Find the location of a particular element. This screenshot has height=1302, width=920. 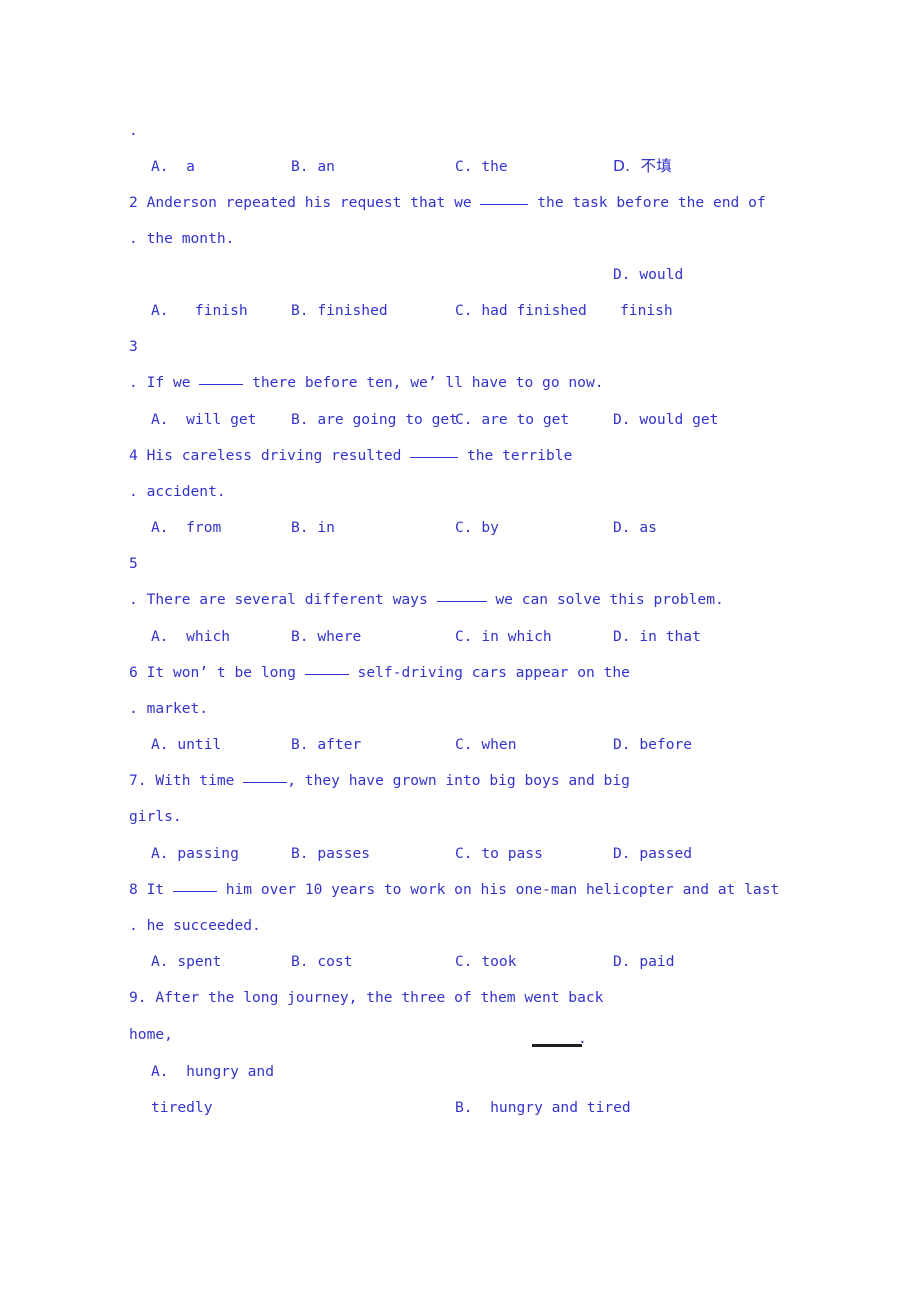

q8-option-c: C. took is located at coordinates (486, 962).